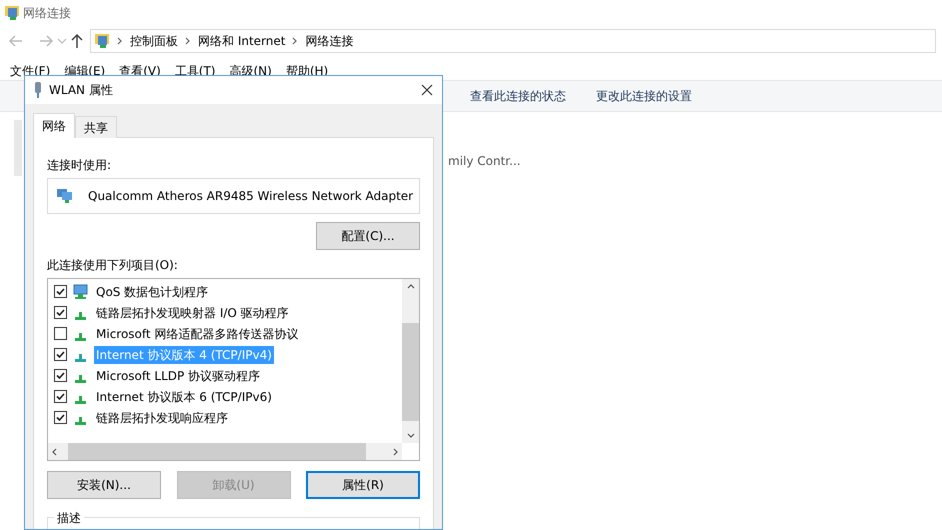 Image resolution: width=942 pixels, height=530 pixels. What do you see at coordinates (81, 90) in the screenshot?
I see `dialog-title: WLAN 属性` at bounding box center [81, 90].